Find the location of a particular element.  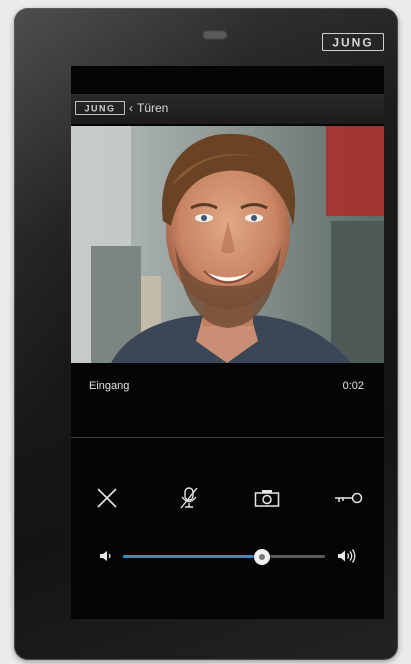

brand-logo: JUNG is located at coordinates (353, 42).